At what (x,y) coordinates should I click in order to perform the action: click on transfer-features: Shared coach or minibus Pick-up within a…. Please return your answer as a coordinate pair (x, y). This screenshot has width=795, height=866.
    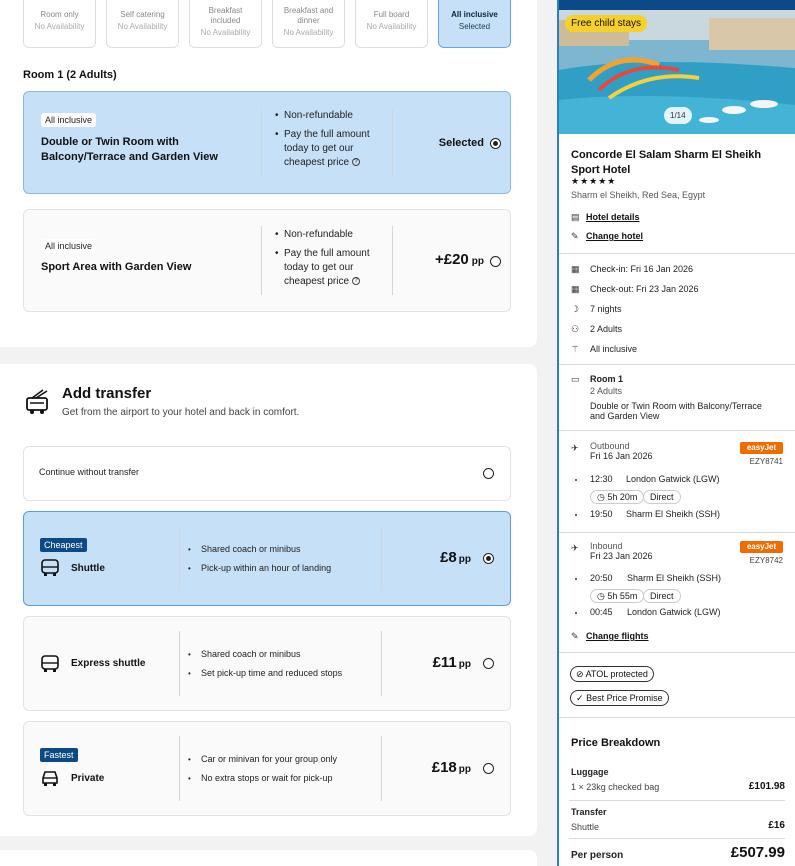
    Looking at the image, I should click on (259, 559).